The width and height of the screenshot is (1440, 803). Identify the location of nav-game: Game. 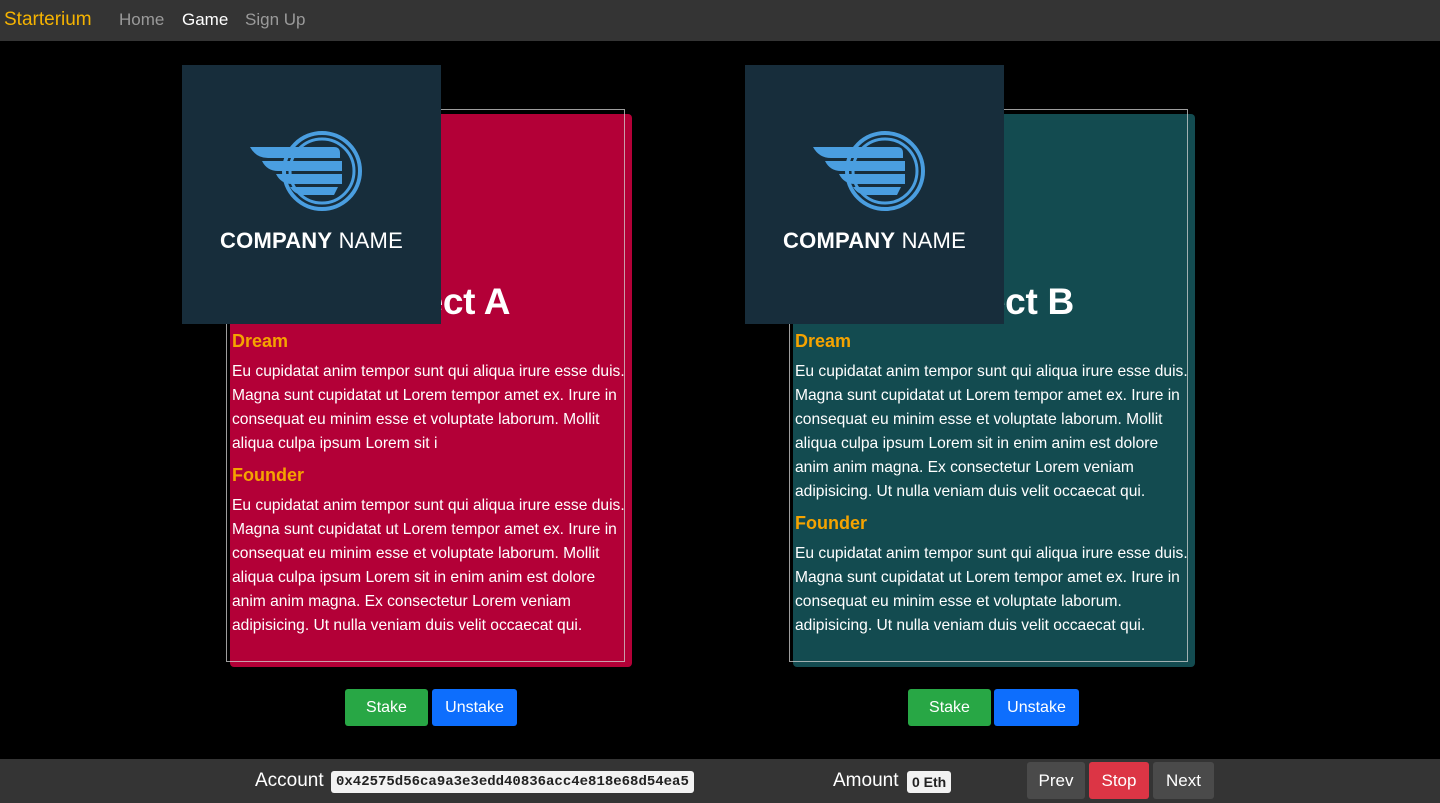
(205, 20).